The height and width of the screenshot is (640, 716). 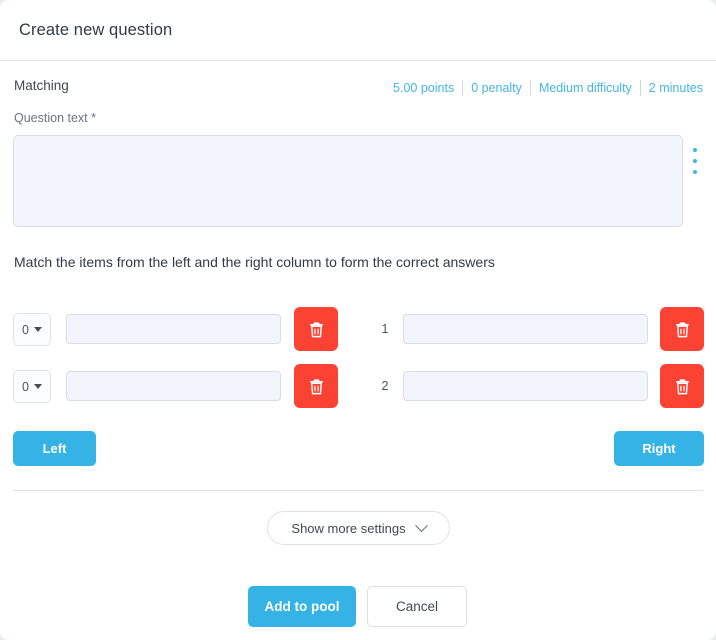 What do you see at coordinates (348, 181) in the screenshot?
I see `question-text-input` at bounding box center [348, 181].